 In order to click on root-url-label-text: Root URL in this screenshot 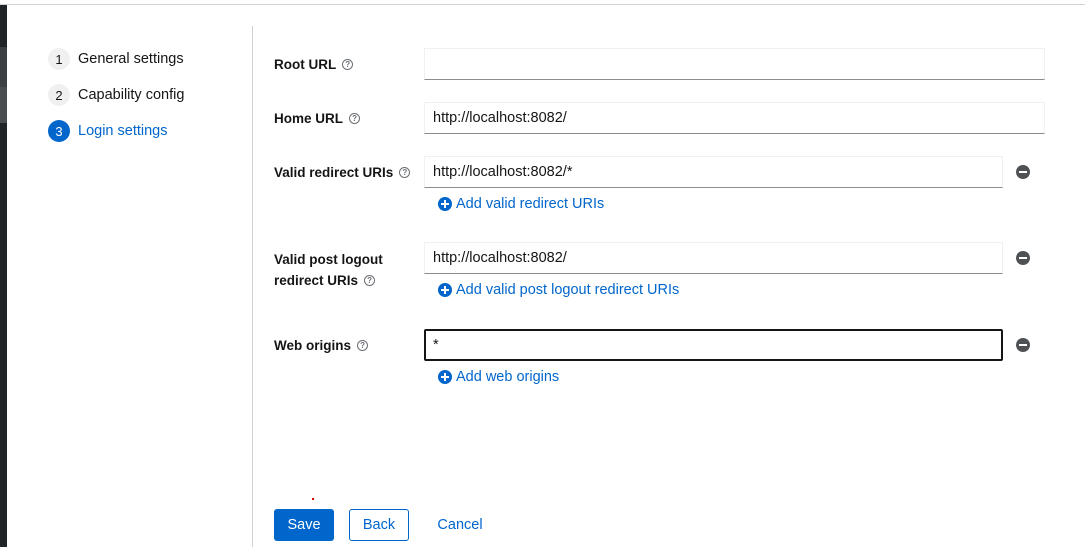, I will do `click(305, 64)`.